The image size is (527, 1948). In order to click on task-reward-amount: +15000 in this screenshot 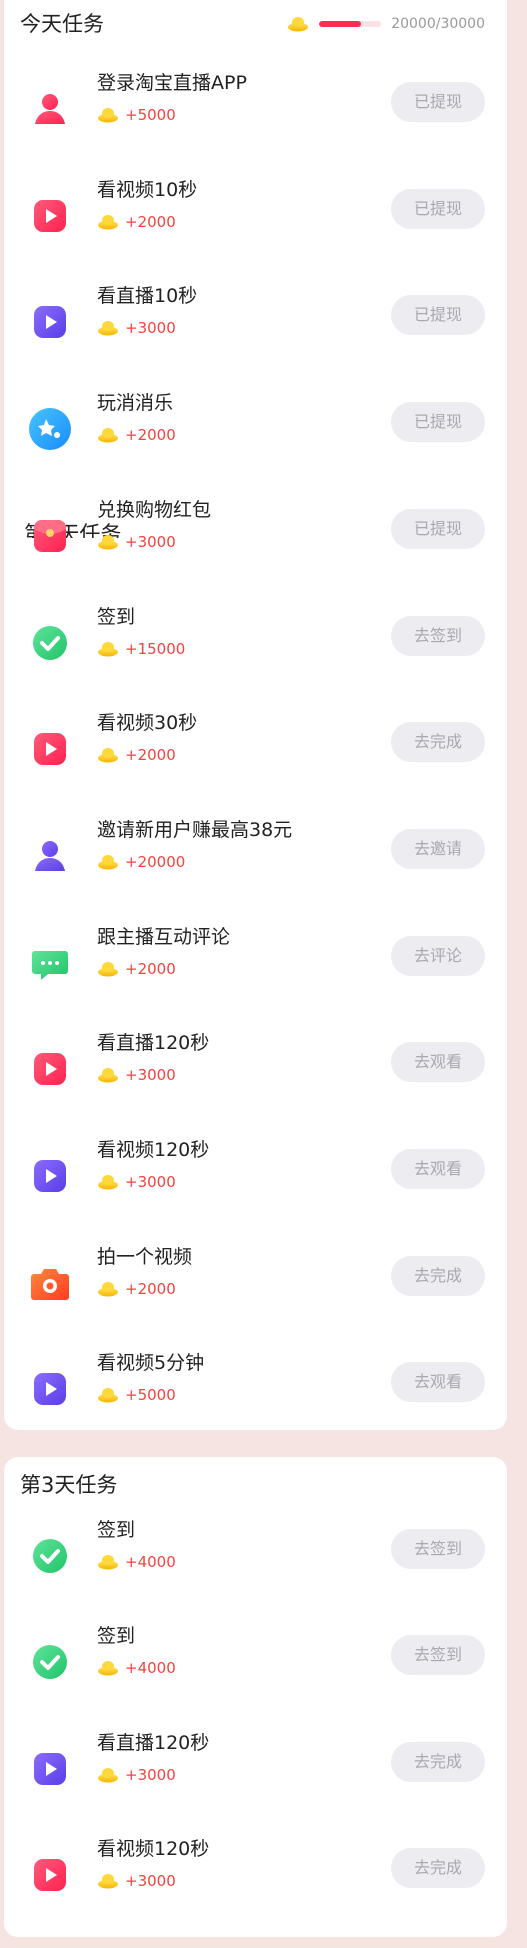, I will do `click(155, 648)`.